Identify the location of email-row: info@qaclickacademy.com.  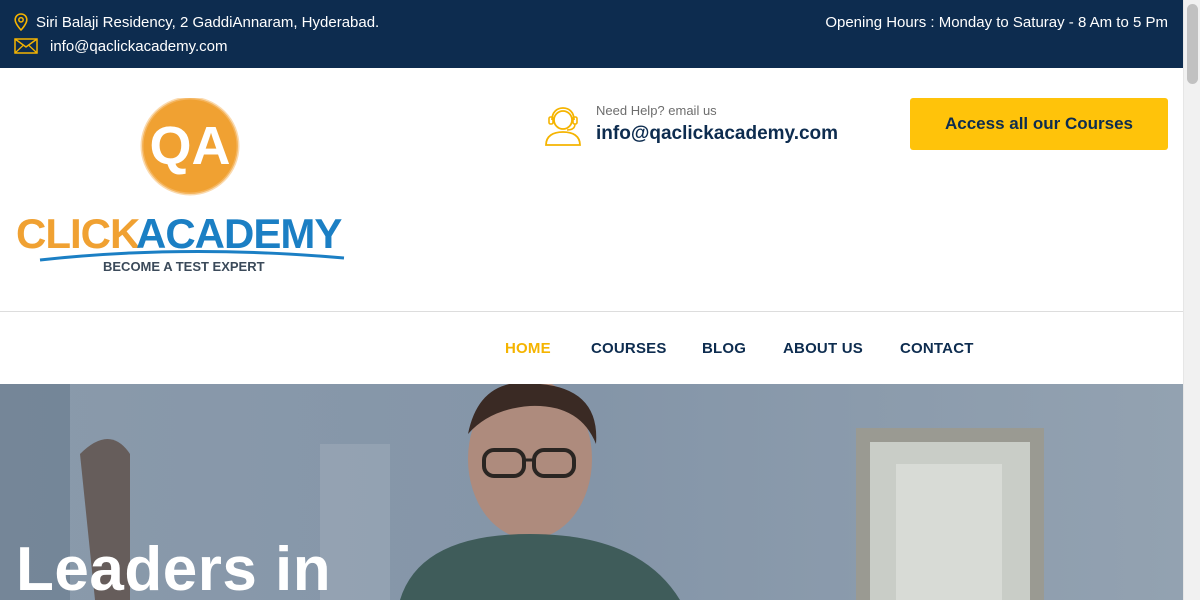
(121, 46).